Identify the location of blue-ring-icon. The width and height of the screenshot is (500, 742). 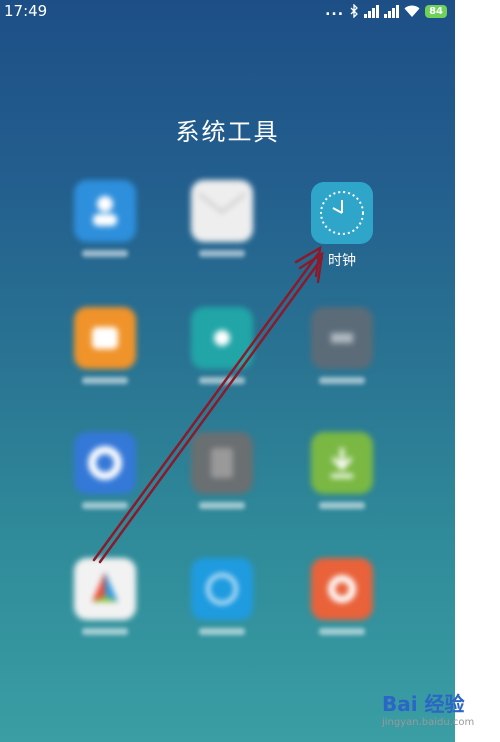
(105, 463).